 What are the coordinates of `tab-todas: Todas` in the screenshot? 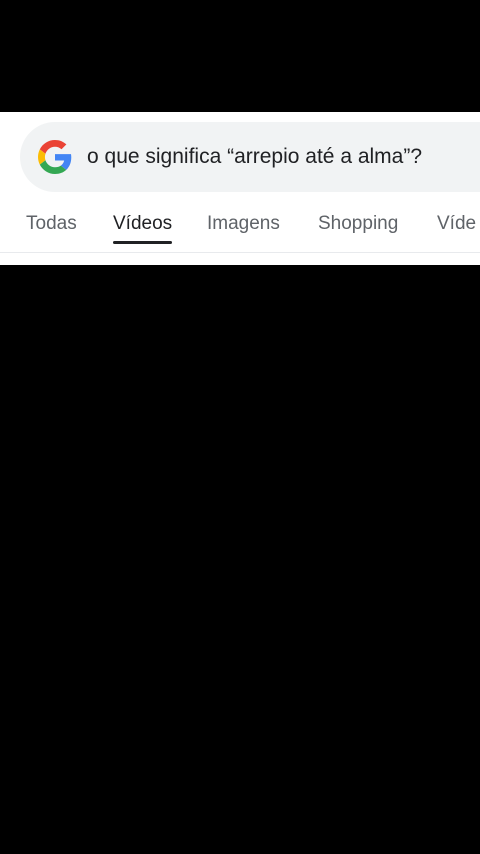 It's located at (51, 226).